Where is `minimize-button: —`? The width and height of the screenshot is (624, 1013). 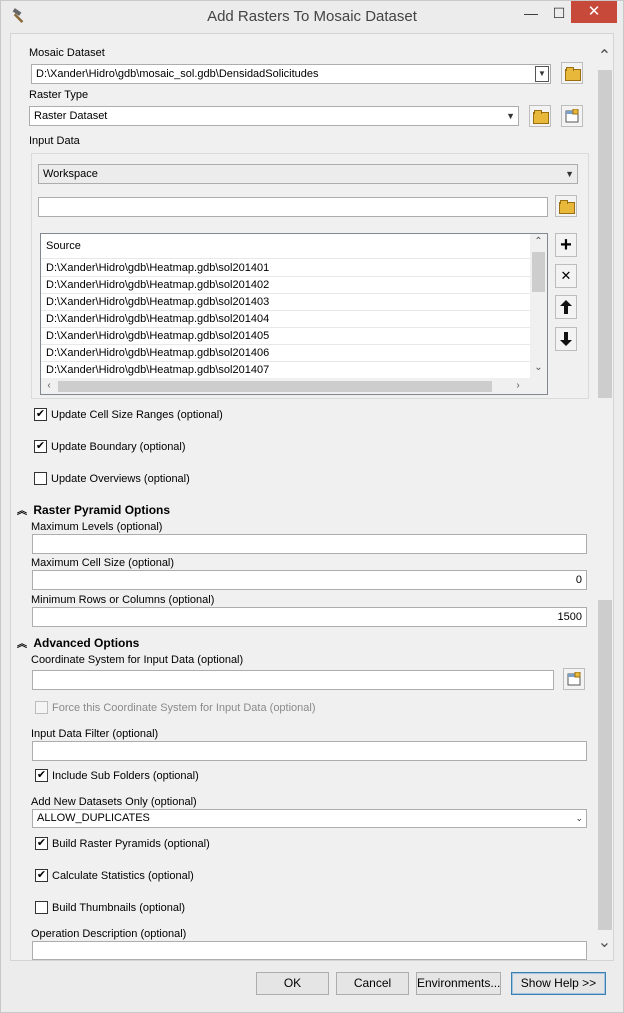 minimize-button: — is located at coordinates (531, 13).